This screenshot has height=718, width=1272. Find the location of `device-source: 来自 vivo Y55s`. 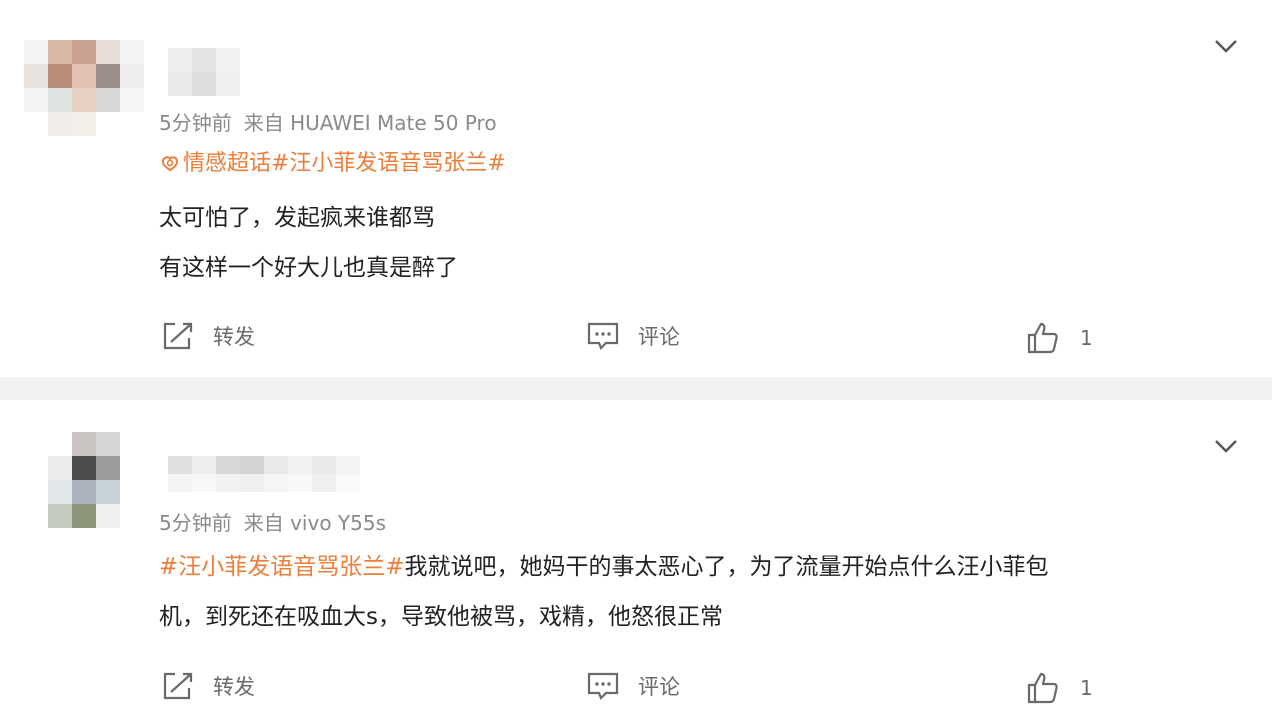

device-source: 来自 vivo Y55s is located at coordinates (314, 523).